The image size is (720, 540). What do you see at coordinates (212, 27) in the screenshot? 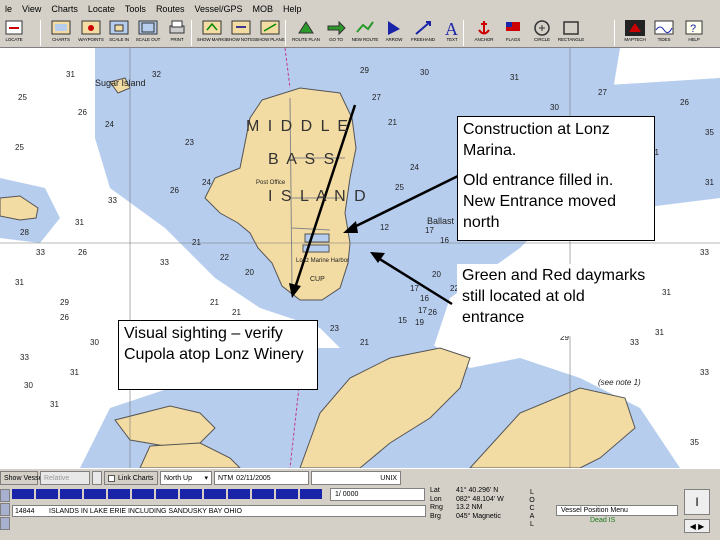
I see `show-marks-icon` at bounding box center [212, 27].